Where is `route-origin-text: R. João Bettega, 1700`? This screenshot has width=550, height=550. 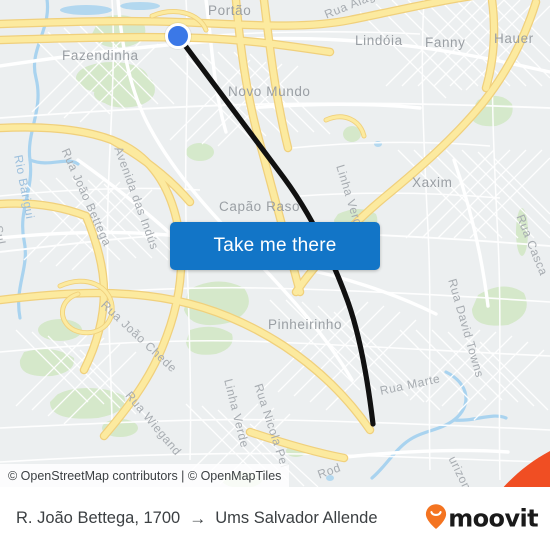
route-origin-text: R. João Bettega, 1700 is located at coordinates (98, 518).